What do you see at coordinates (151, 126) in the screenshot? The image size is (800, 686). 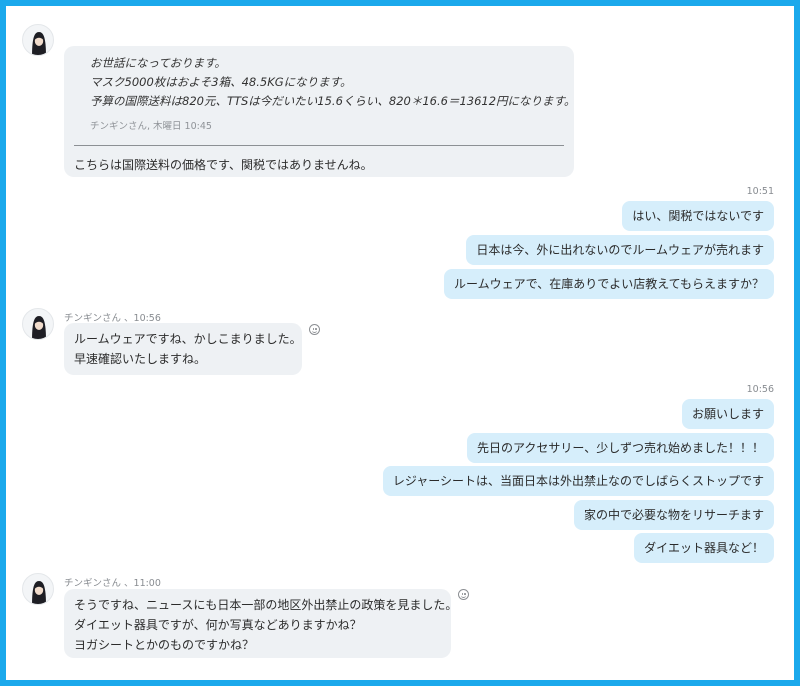 I see `quote-sender-time: チンギンさん, 木曜日 10:45` at bounding box center [151, 126].